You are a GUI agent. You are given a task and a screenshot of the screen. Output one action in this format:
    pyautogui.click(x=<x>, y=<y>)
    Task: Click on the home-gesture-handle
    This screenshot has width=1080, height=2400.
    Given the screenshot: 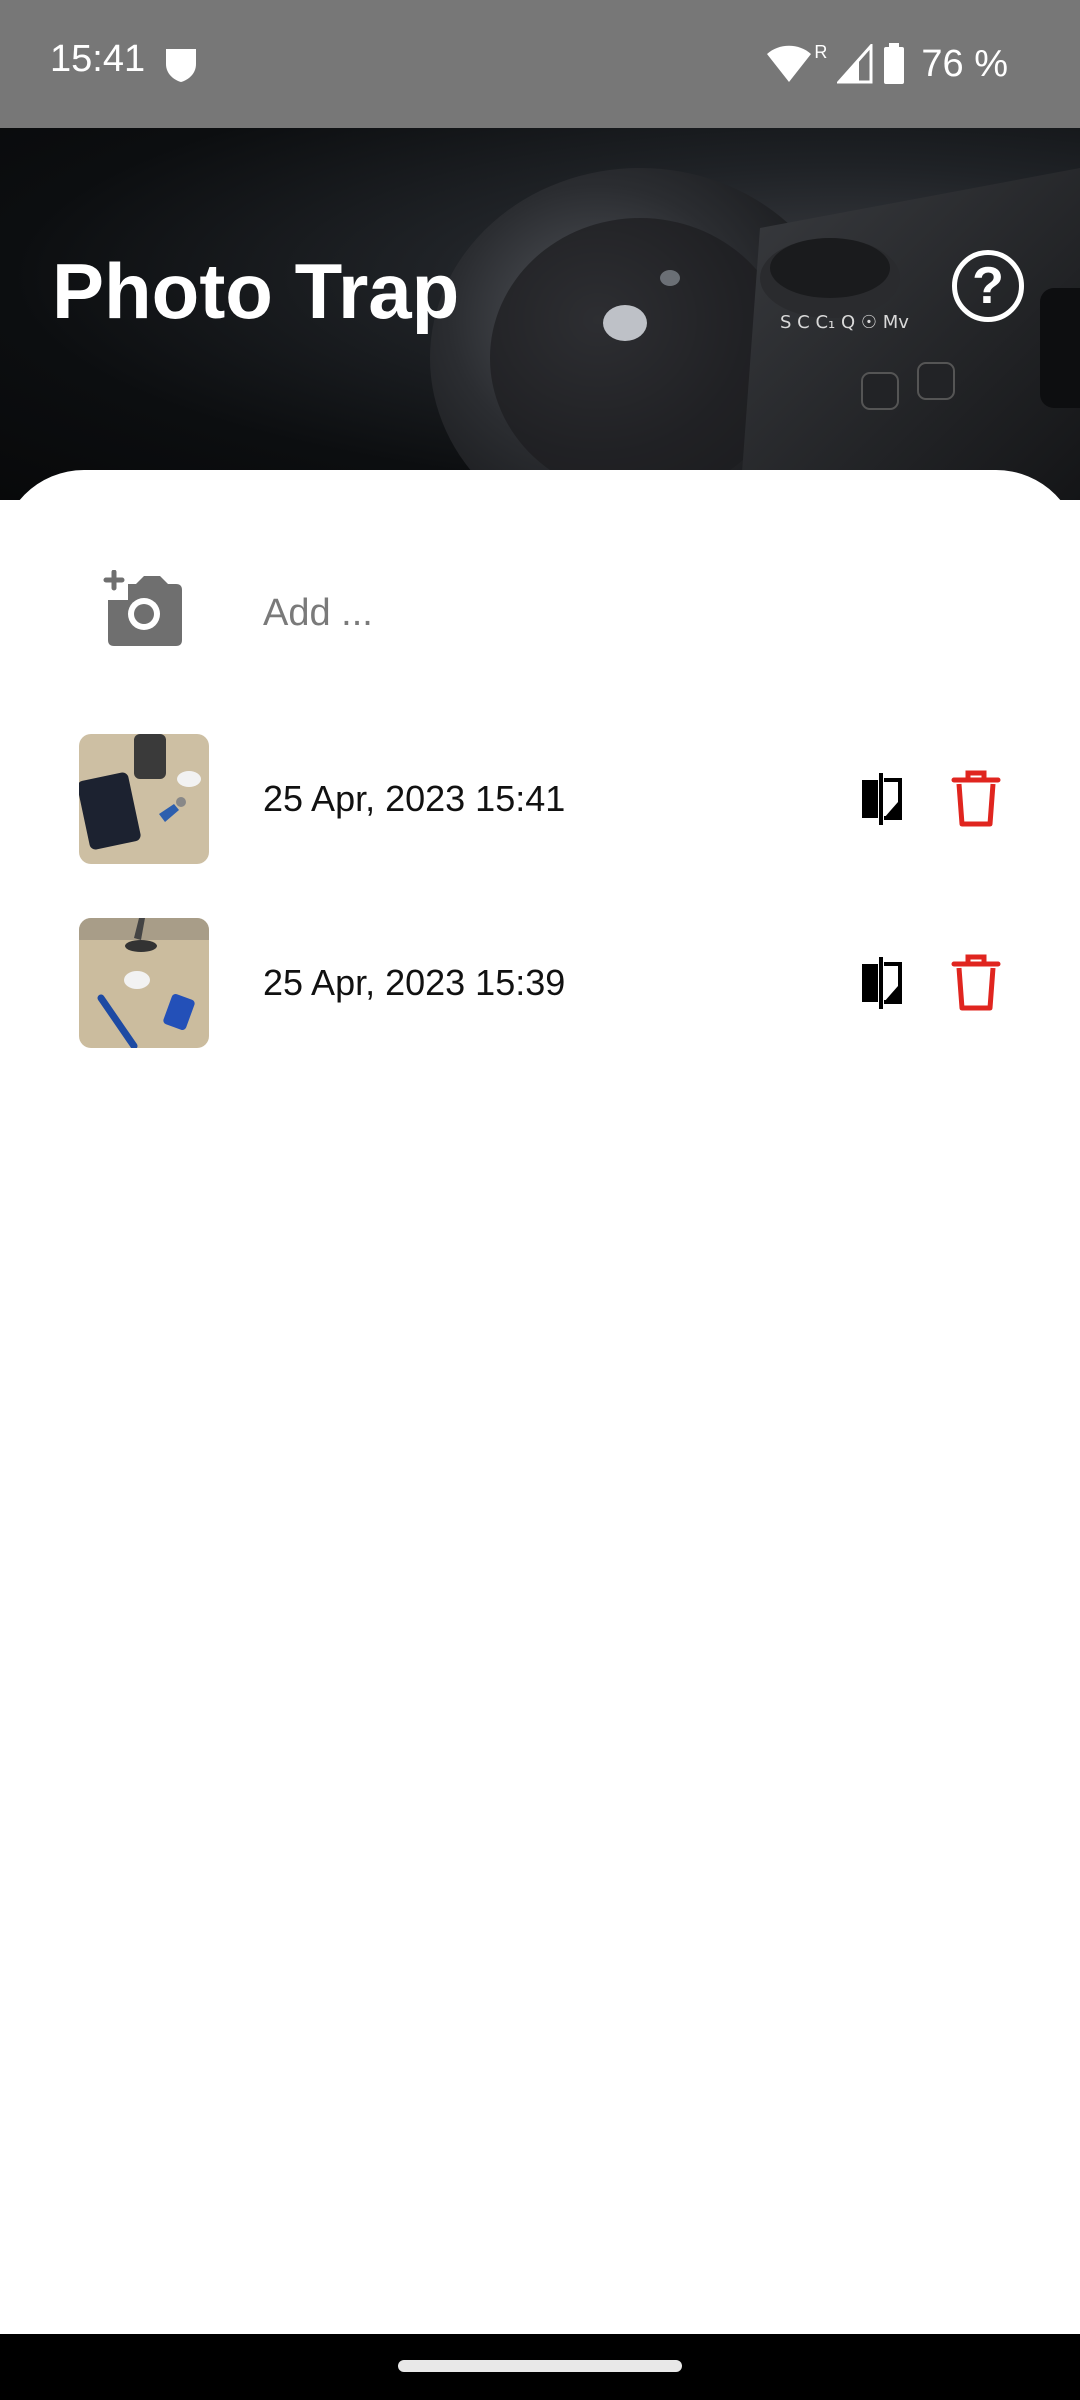 What is the action you would take?
    pyautogui.click(x=540, y=2366)
    